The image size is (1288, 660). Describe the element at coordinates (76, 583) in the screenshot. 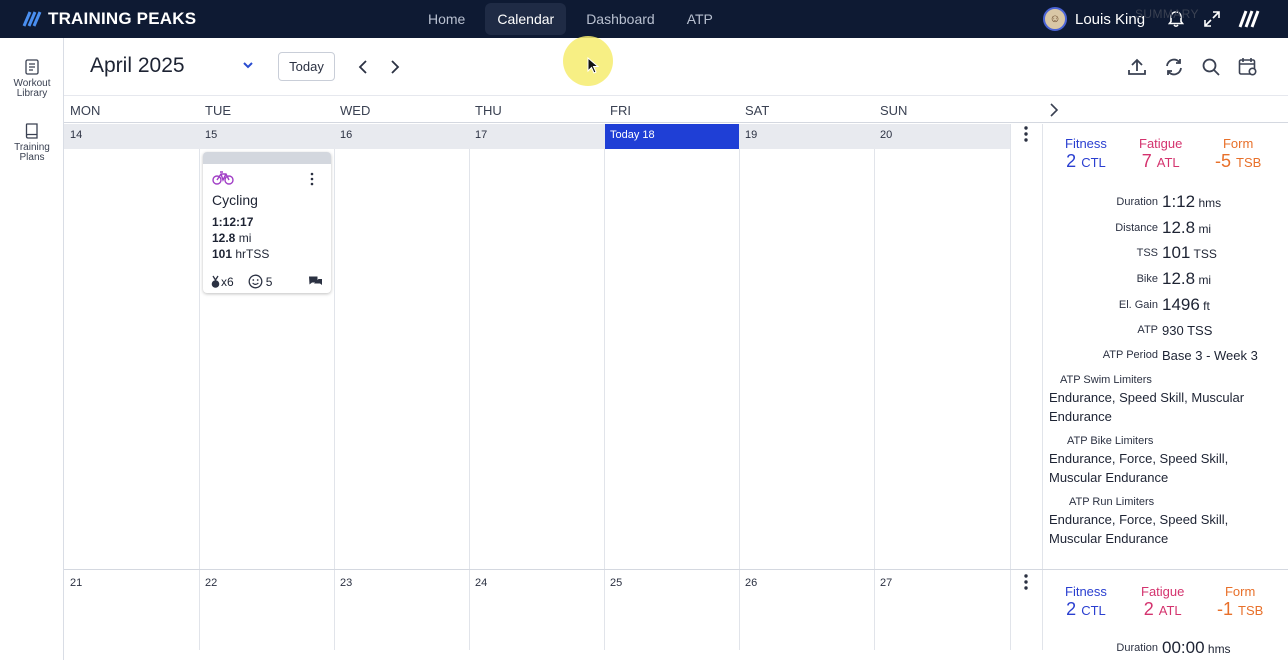

I see `day-number: 21` at that location.